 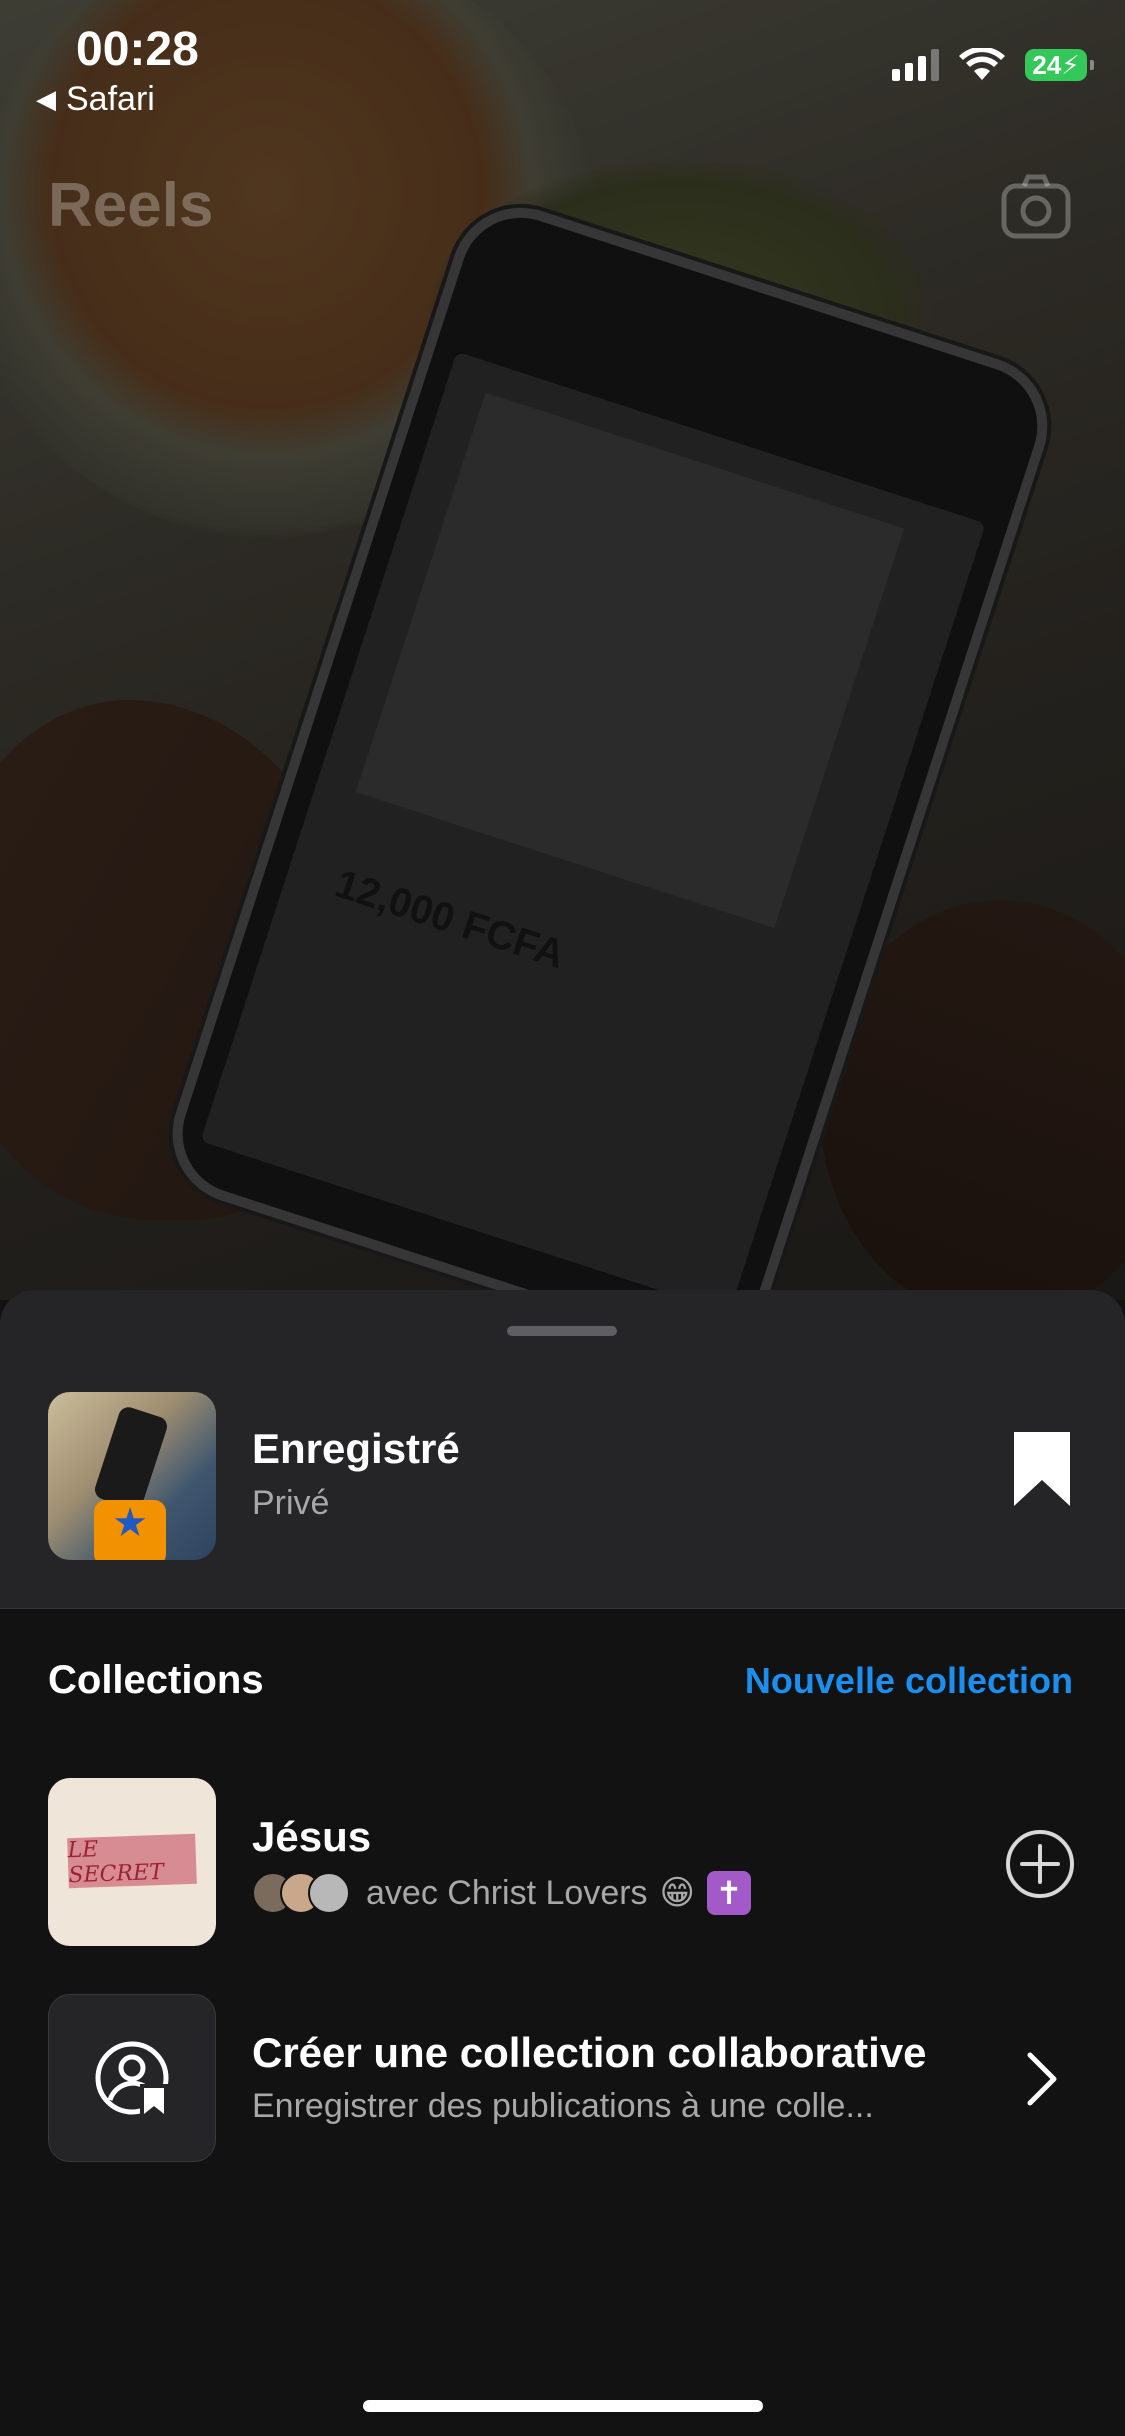 What do you see at coordinates (677, 1893) in the screenshot?
I see `grin-emoji: 😁` at bounding box center [677, 1893].